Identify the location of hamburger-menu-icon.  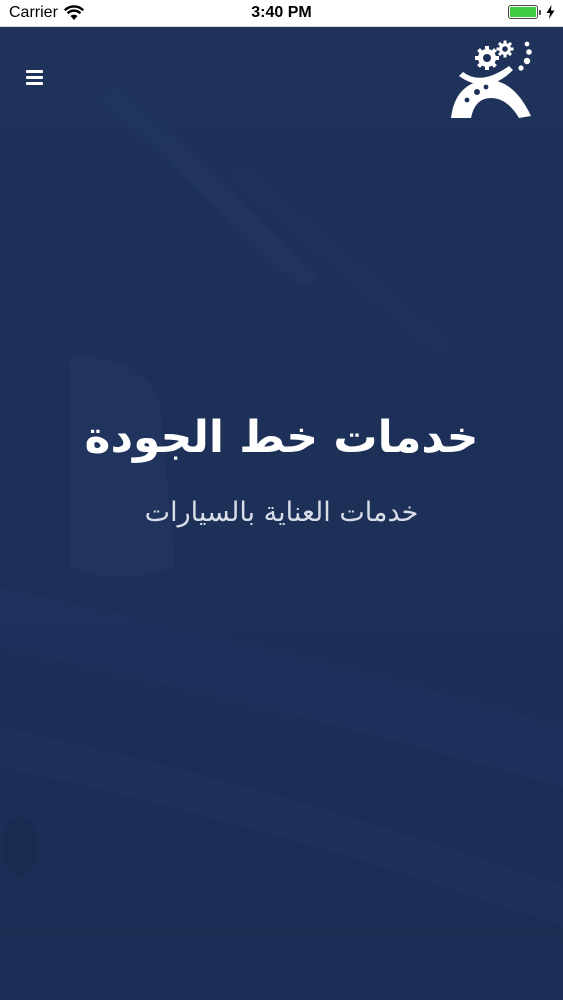
(34, 71).